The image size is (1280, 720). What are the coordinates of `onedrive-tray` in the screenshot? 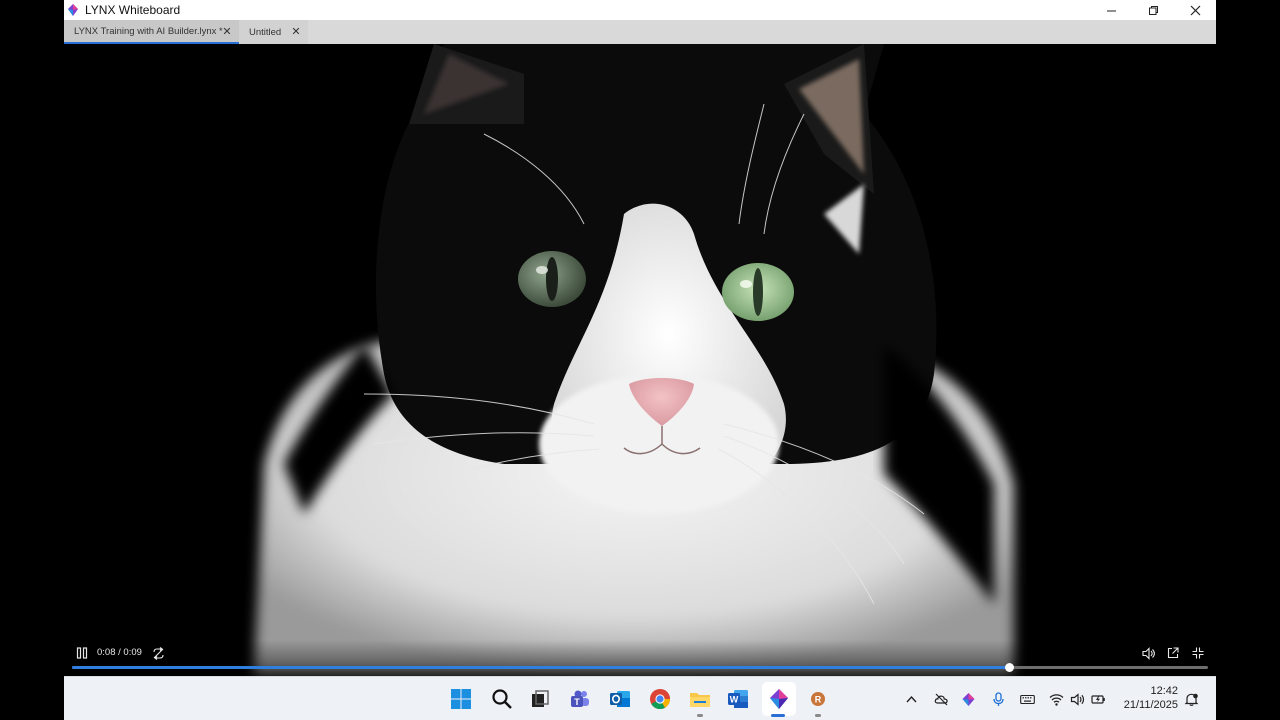 It's located at (941, 699).